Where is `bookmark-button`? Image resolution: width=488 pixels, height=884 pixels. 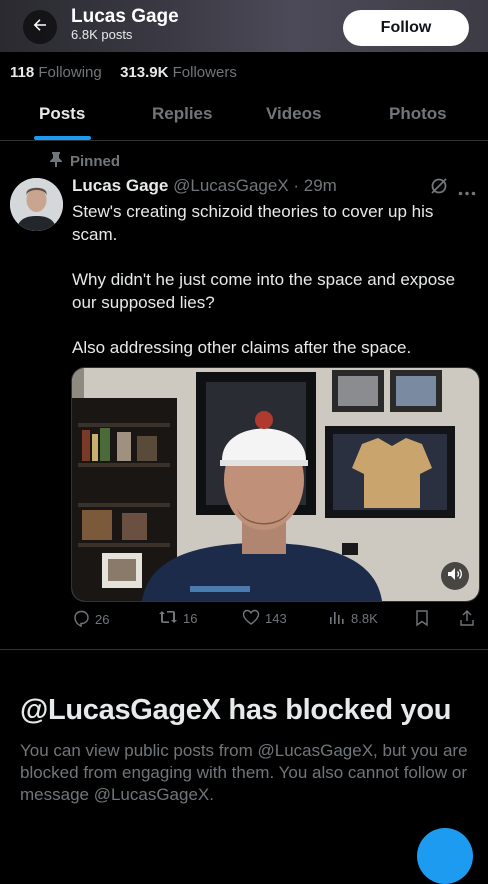 bookmark-button is located at coordinates (422, 619).